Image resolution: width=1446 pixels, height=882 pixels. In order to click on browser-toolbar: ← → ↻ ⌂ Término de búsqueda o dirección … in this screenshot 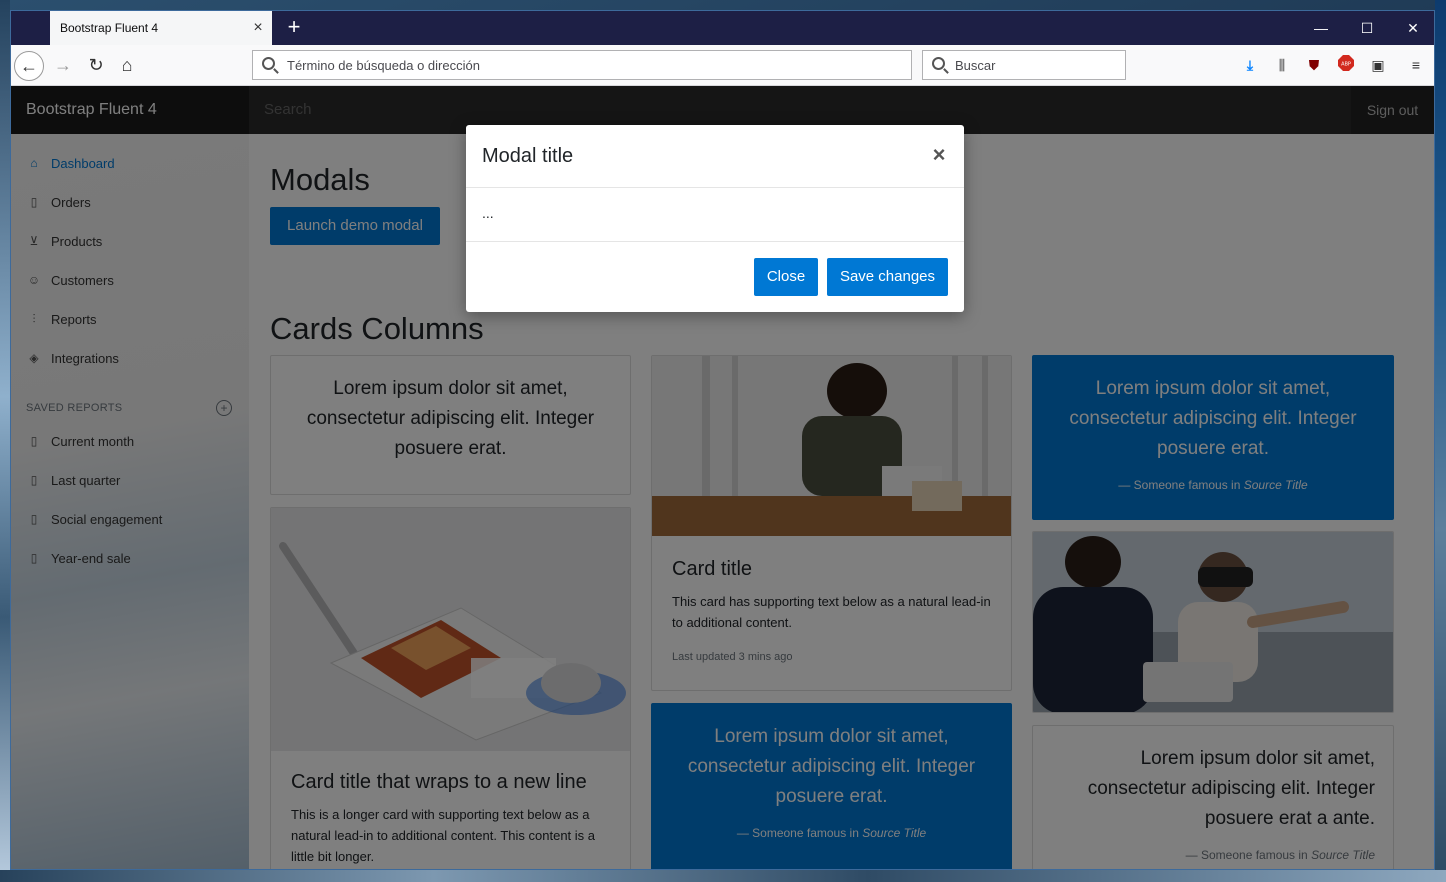, I will do `click(722, 65)`.